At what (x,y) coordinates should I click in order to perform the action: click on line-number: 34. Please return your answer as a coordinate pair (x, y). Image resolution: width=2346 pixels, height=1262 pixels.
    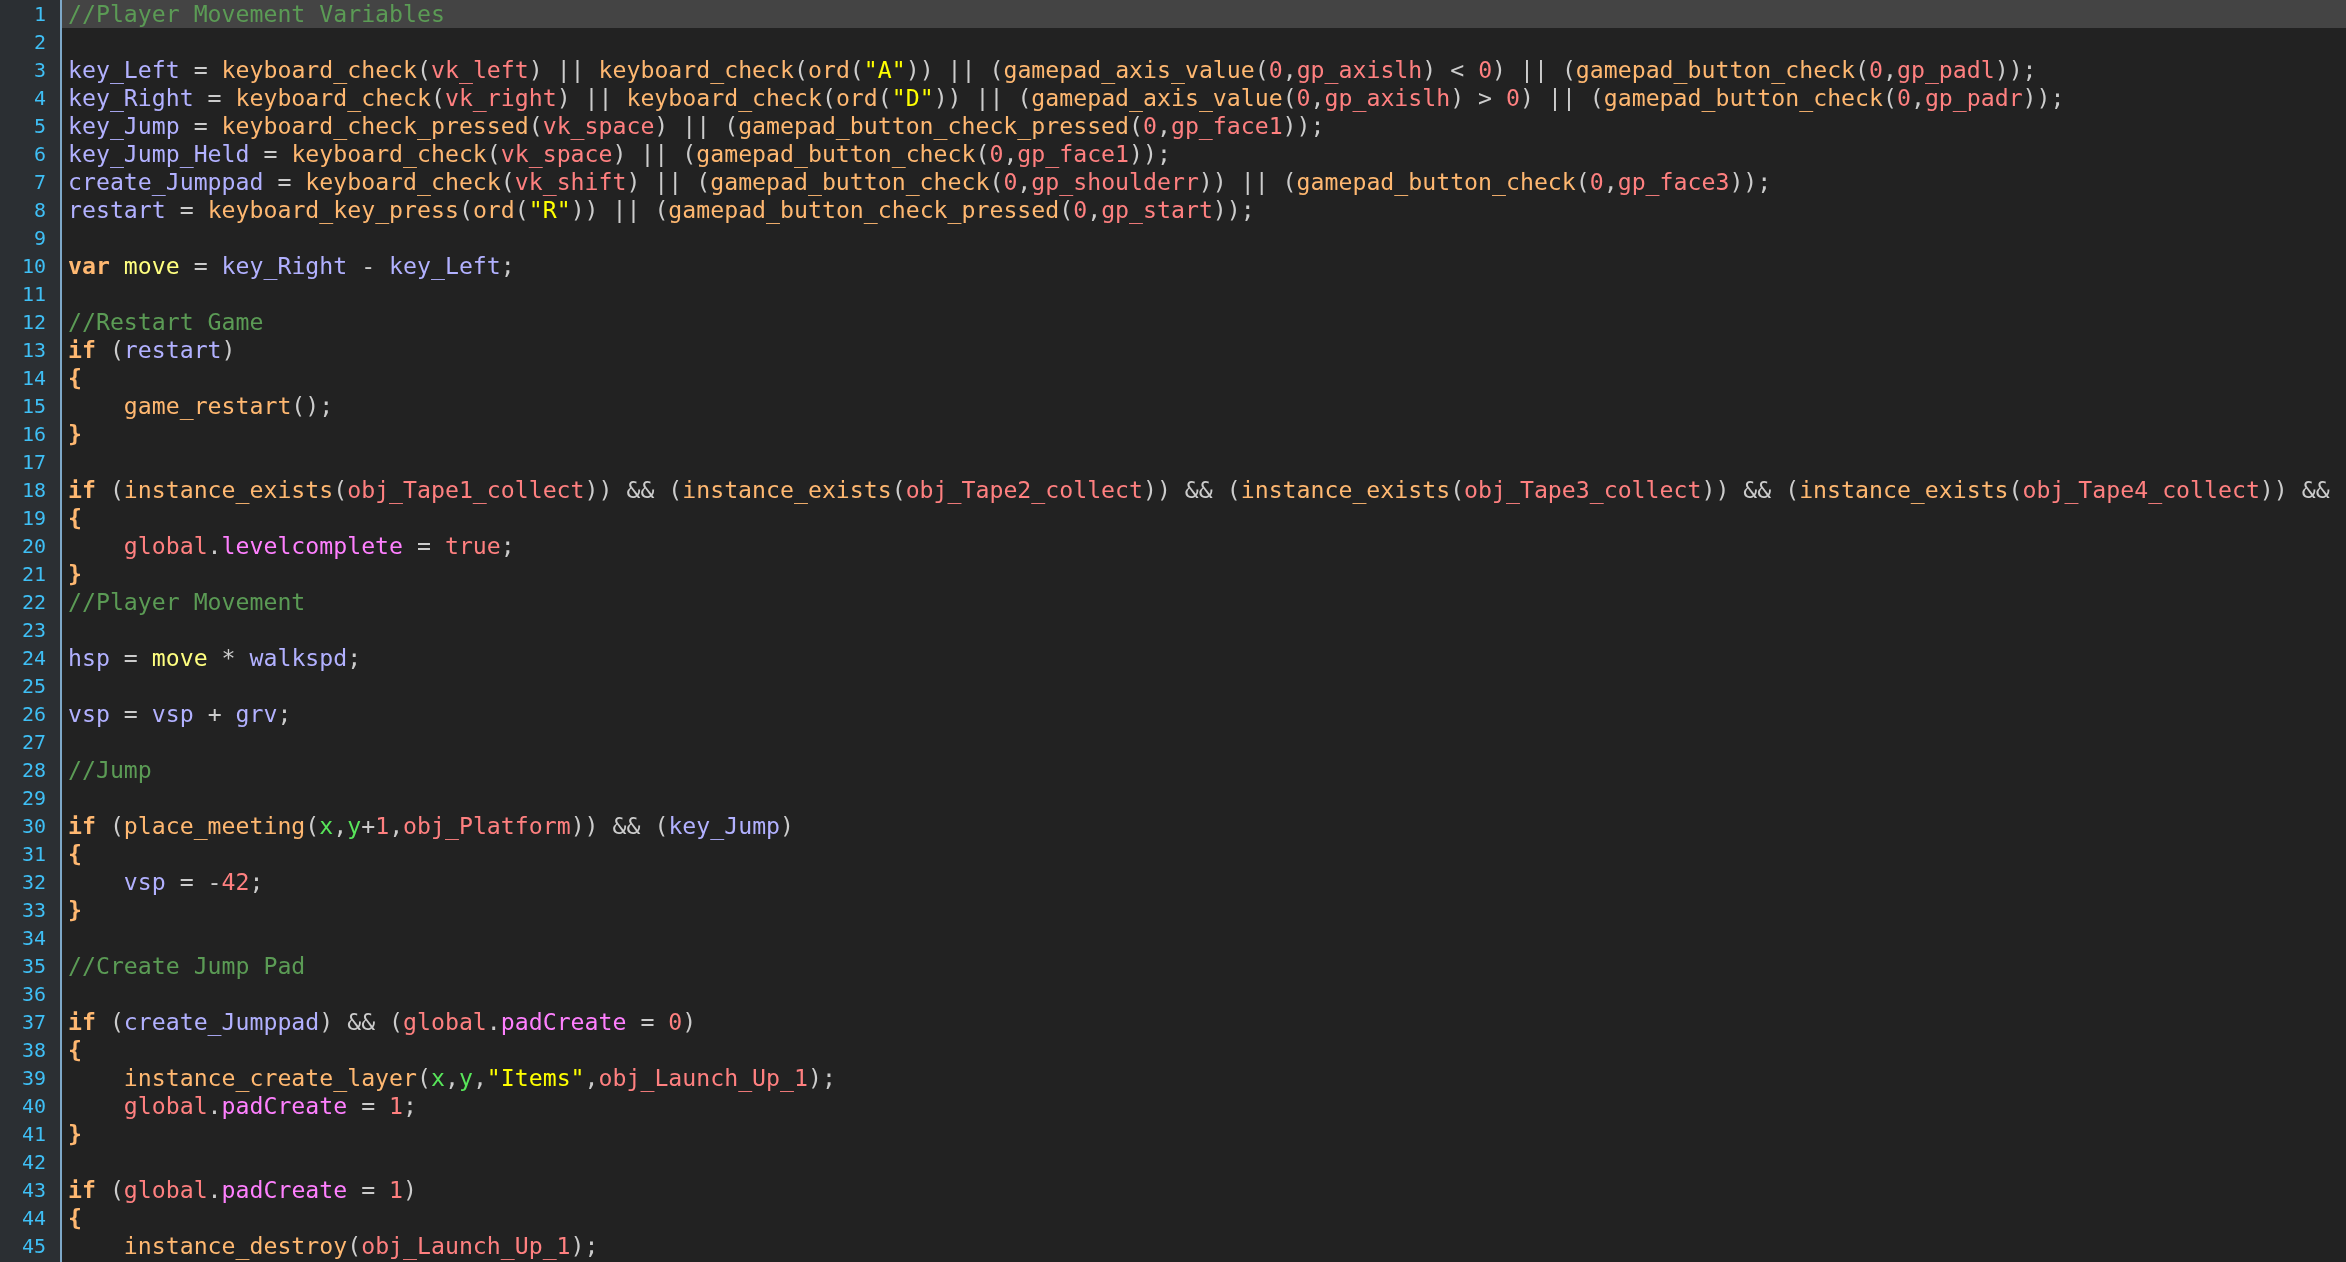
    Looking at the image, I should click on (33, 938).